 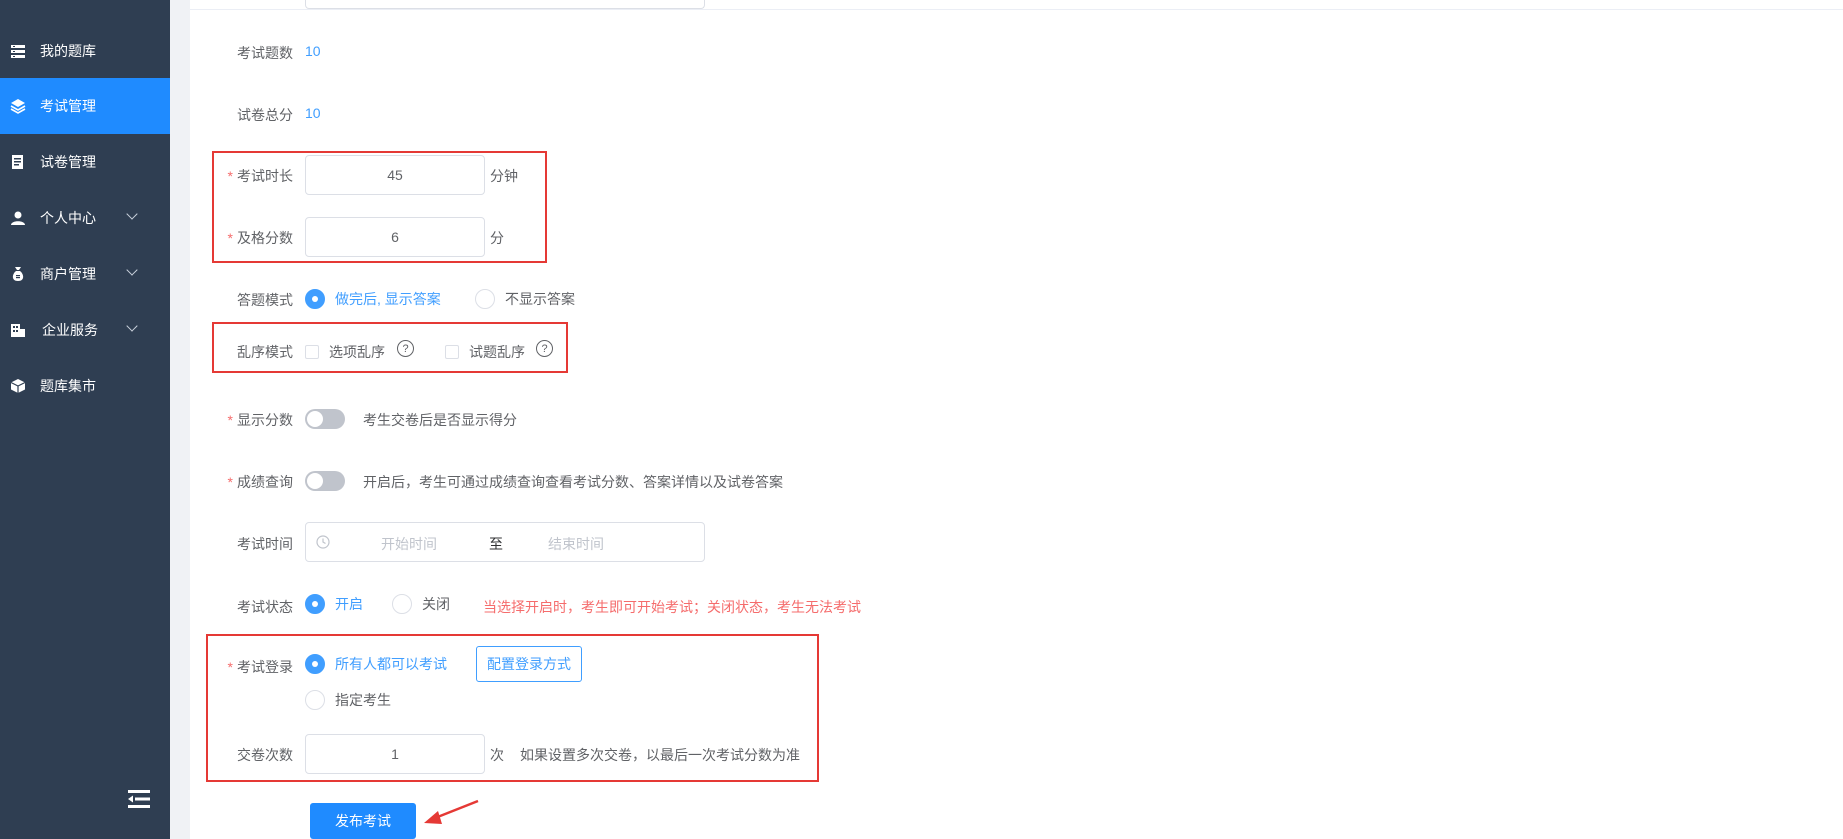 I want to click on answer-mode-label: 答题模式, so click(x=265, y=300).